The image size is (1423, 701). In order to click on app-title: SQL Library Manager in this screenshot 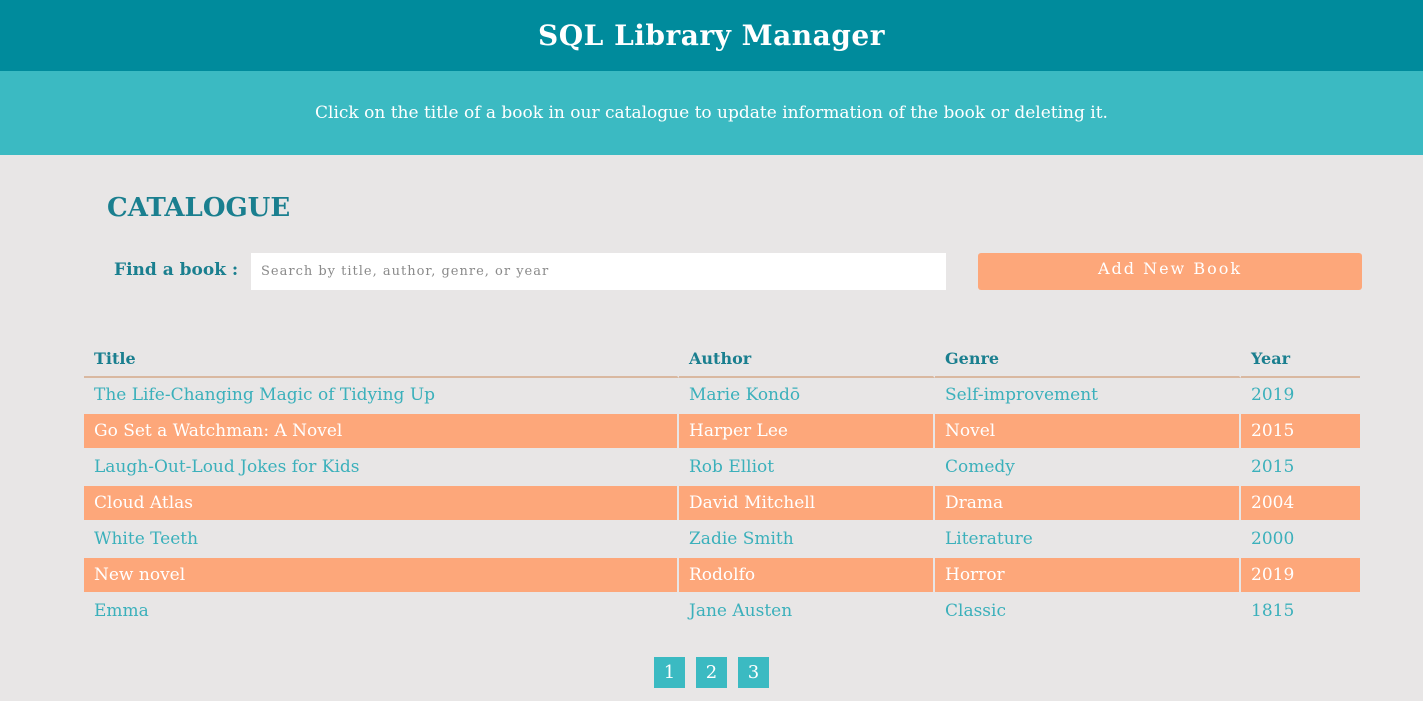, I will do `click(711, 35)`.